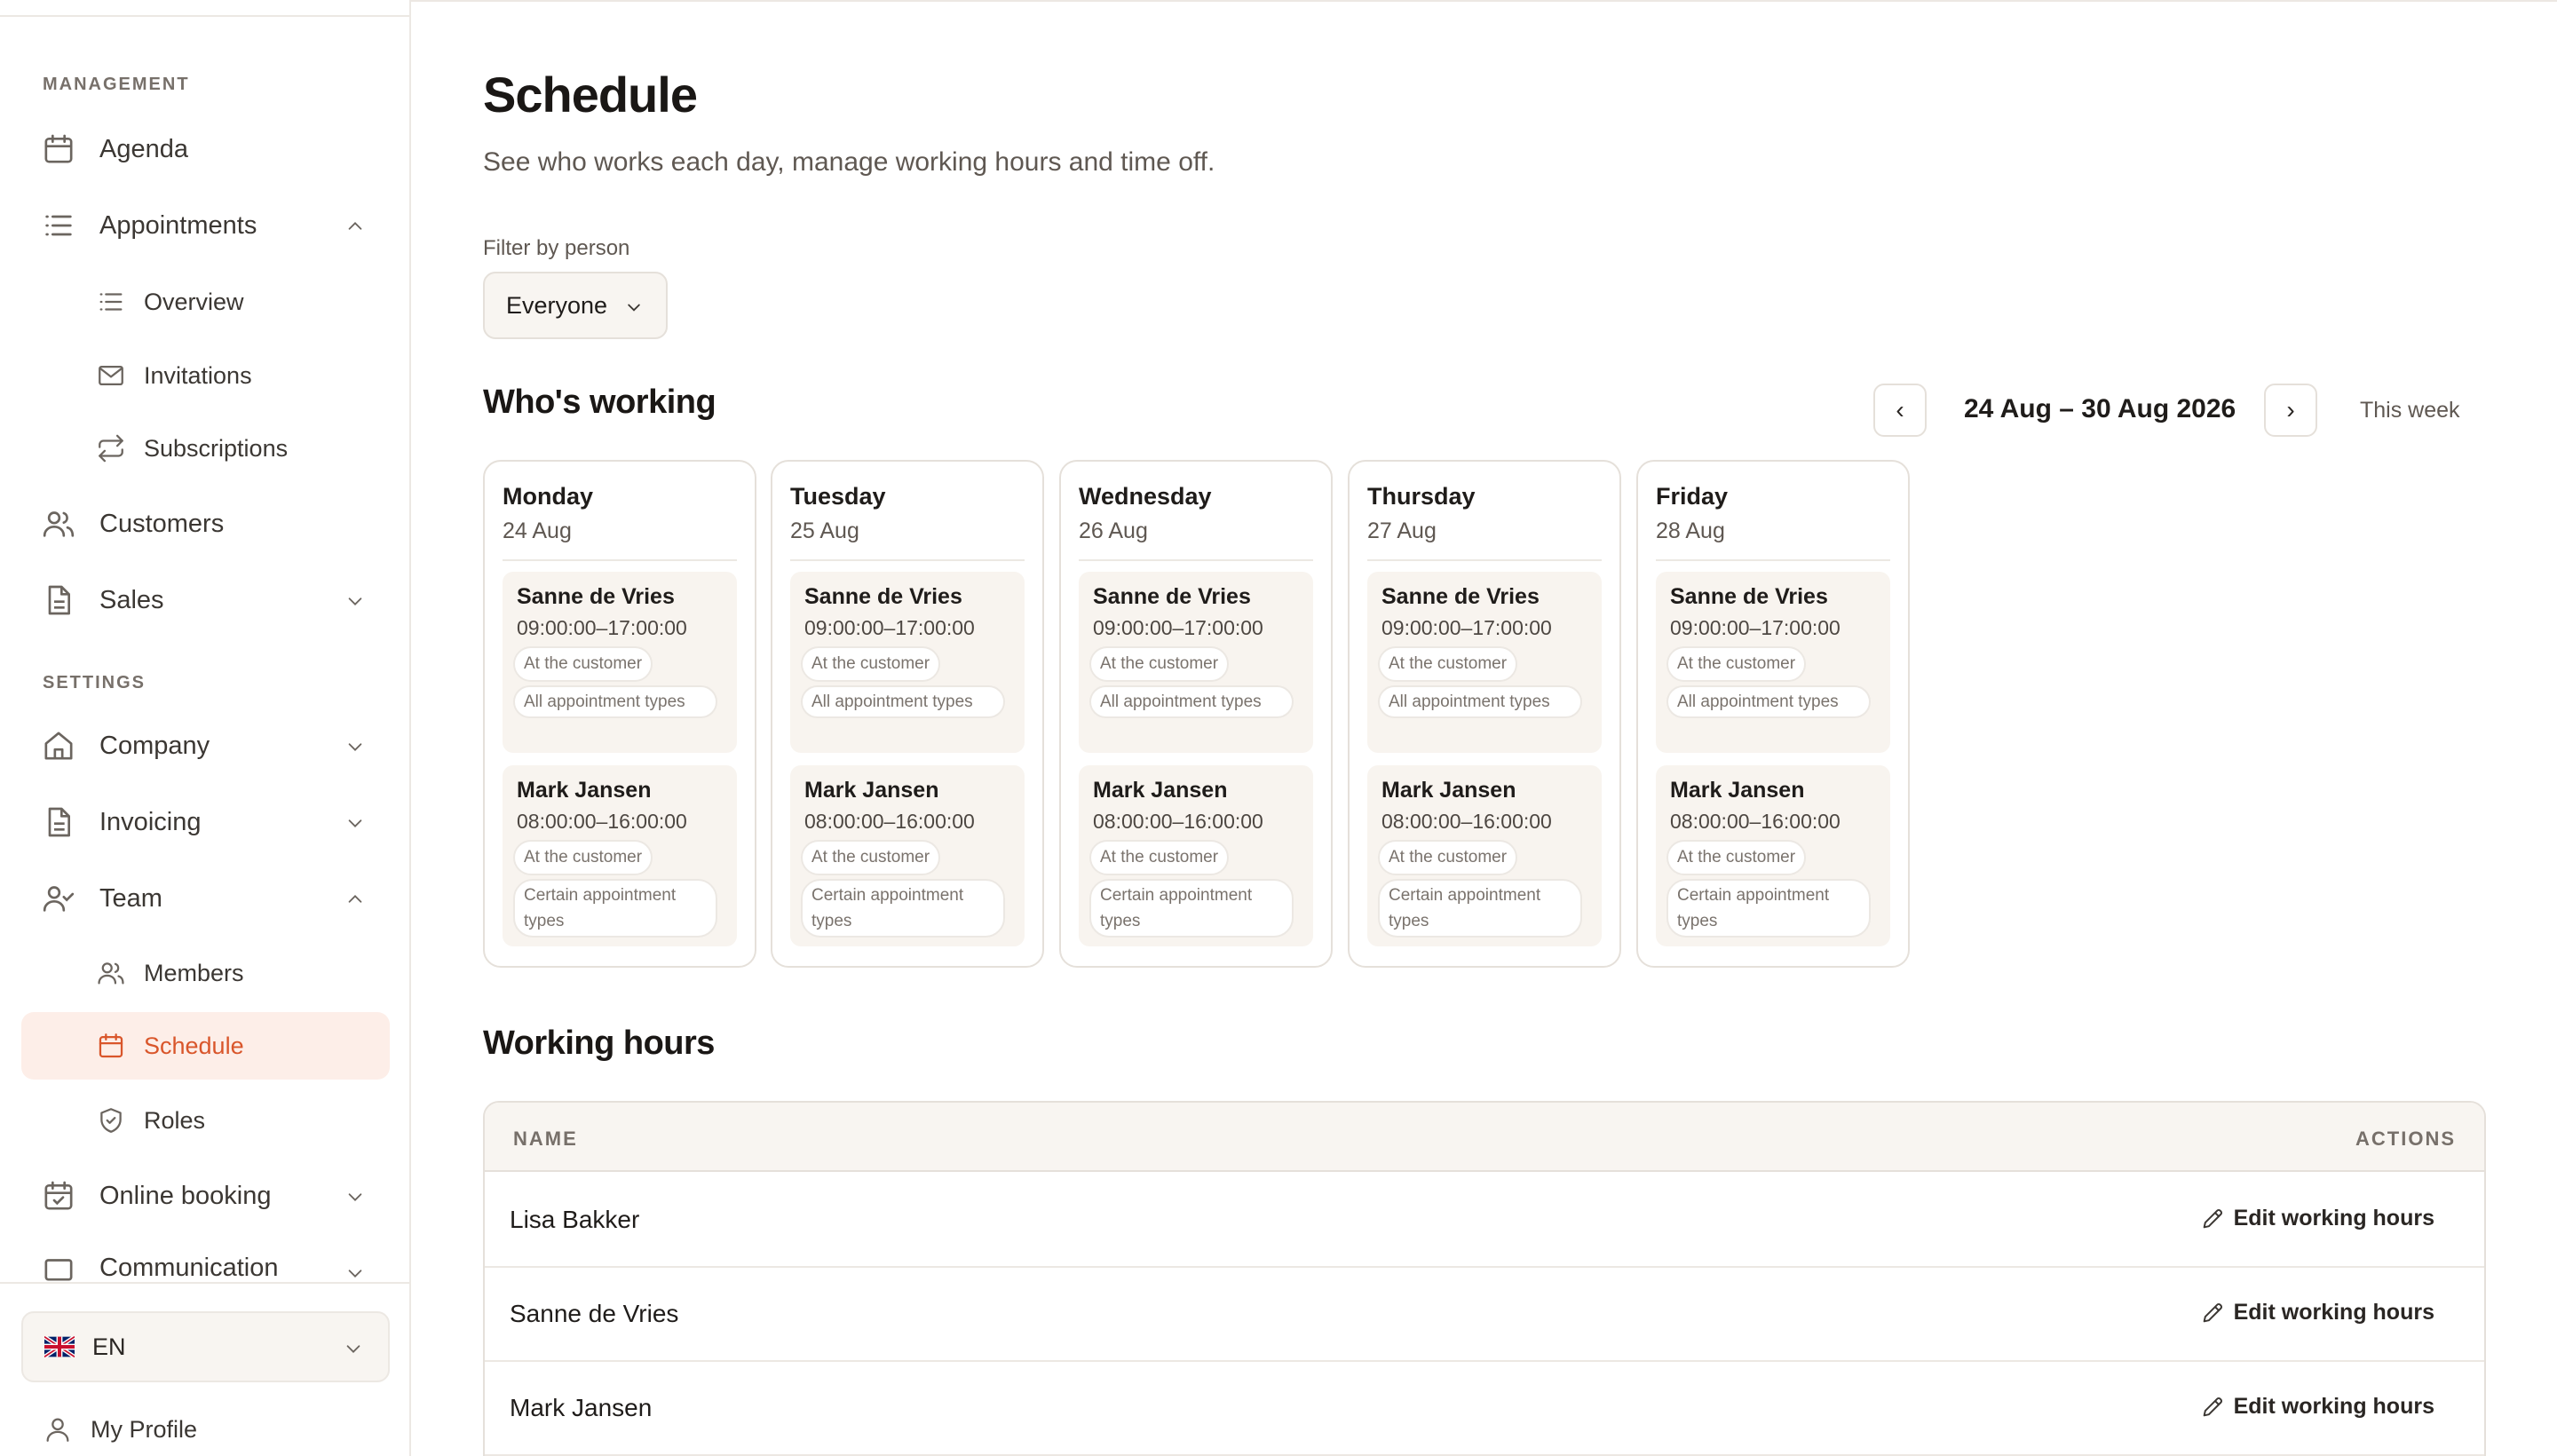 Image resolution: width=2557 pixels, height=1456 pixels. I want to click on message-icon, so click(58, 1270).